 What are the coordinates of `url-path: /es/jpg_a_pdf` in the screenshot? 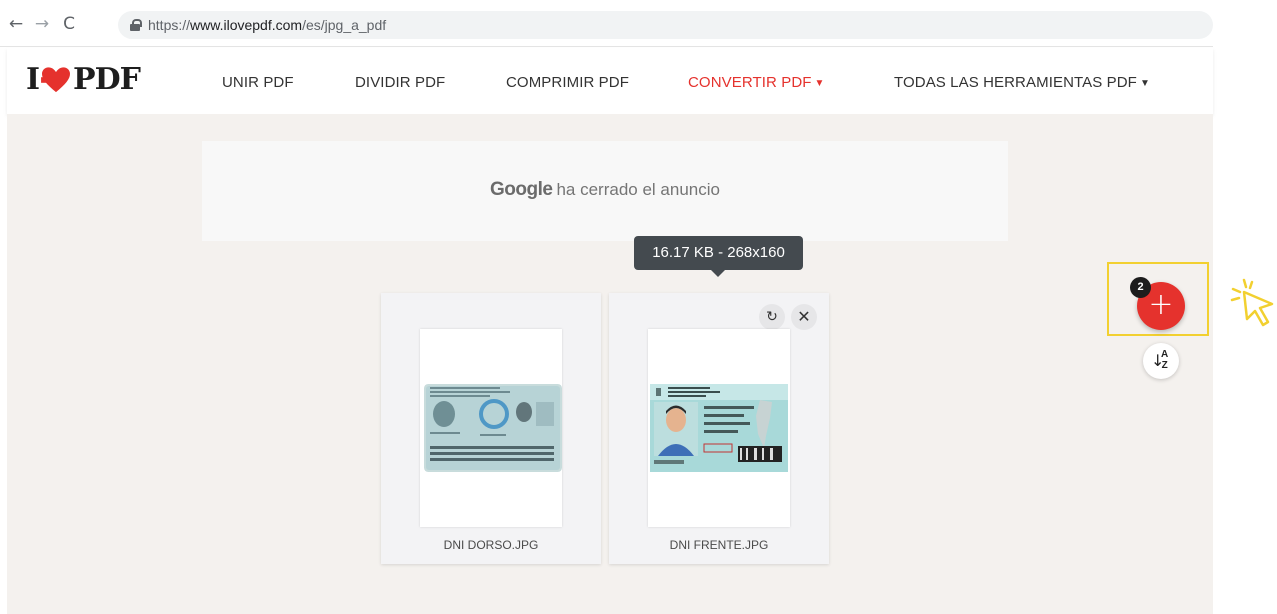 It's located at (344, 25).